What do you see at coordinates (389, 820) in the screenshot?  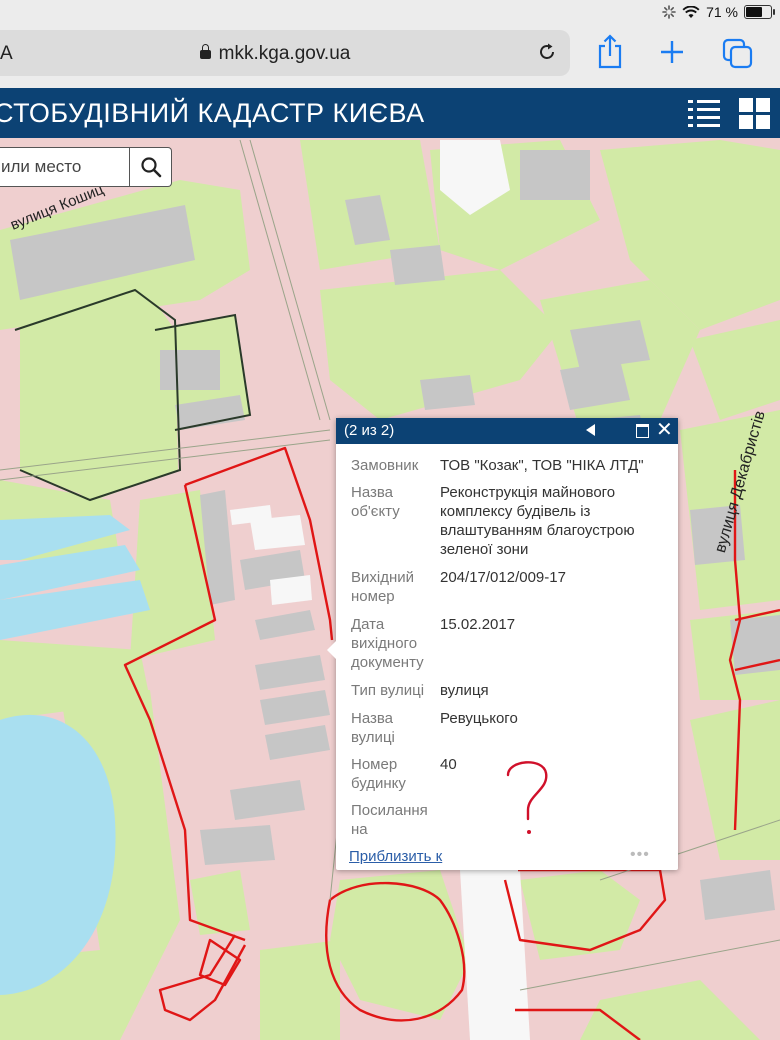 I see `attribute-label: Посилання на` at bounding box center [389, 820].